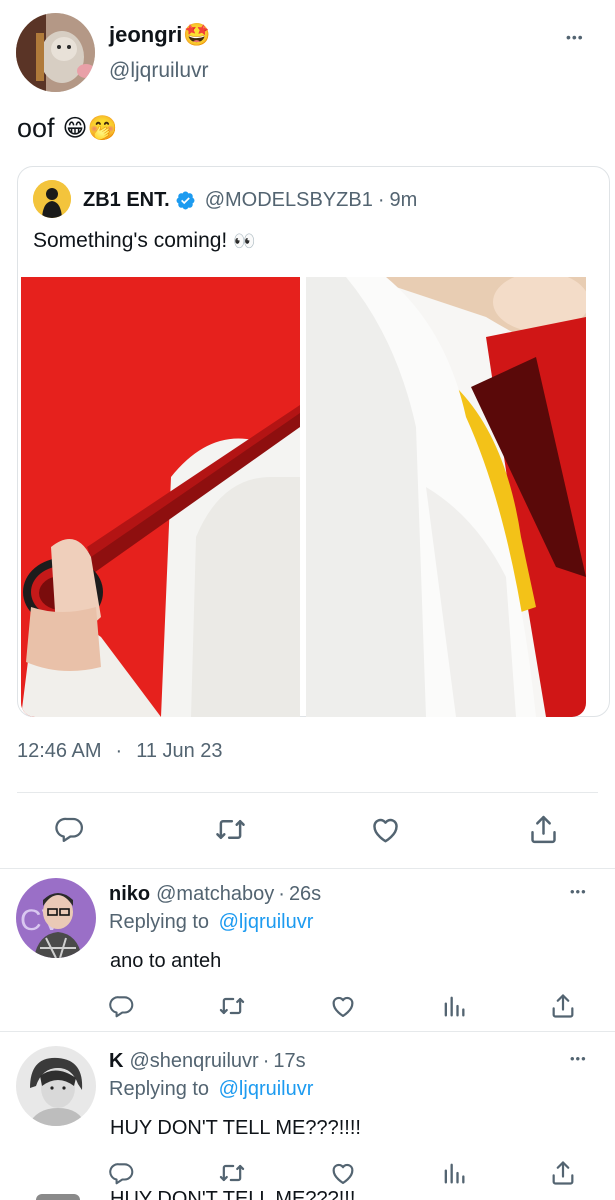  I want to click on reply-1-reply-icon, so click(122, 1006).